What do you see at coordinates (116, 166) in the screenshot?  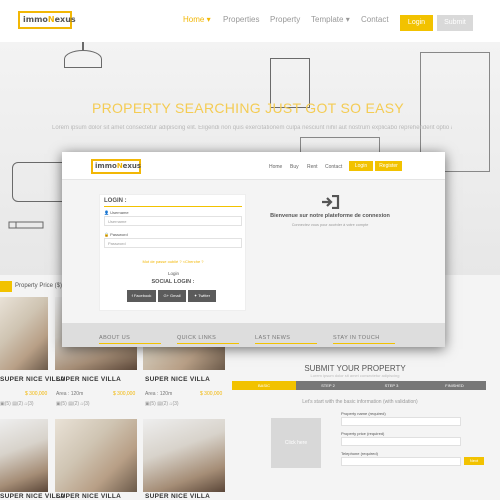 I see `modal-logo: immoNexus` at bounding box center [116, 166].